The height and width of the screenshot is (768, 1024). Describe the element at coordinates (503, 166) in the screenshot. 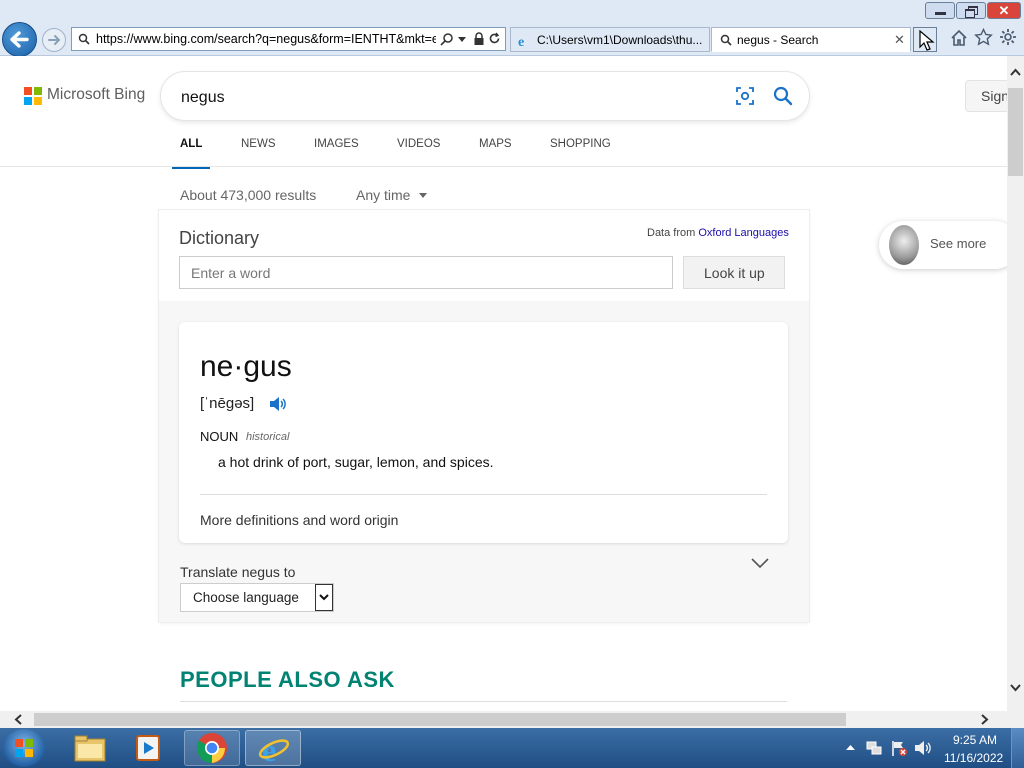

I see `nav-divider` at that location.